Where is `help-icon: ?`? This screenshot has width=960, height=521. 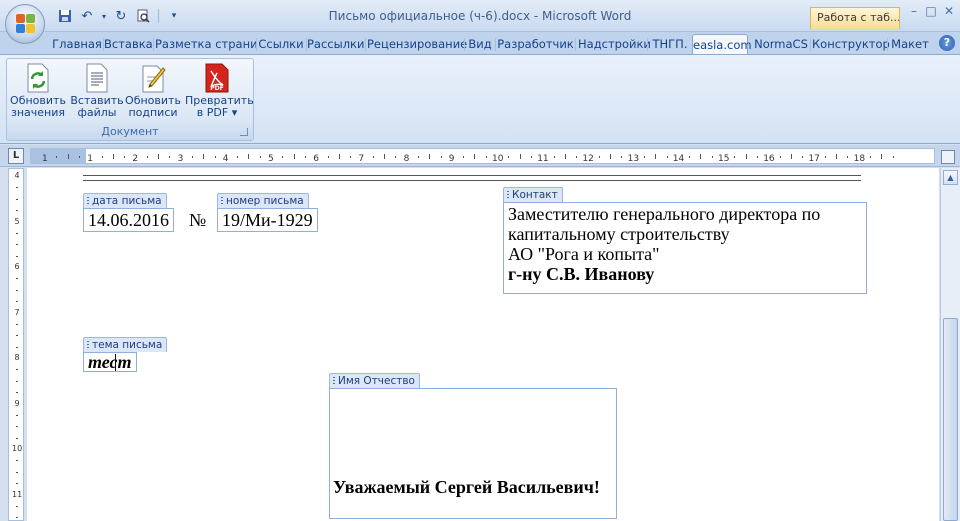 help-icon: ? is located at coordinates (947, 43).